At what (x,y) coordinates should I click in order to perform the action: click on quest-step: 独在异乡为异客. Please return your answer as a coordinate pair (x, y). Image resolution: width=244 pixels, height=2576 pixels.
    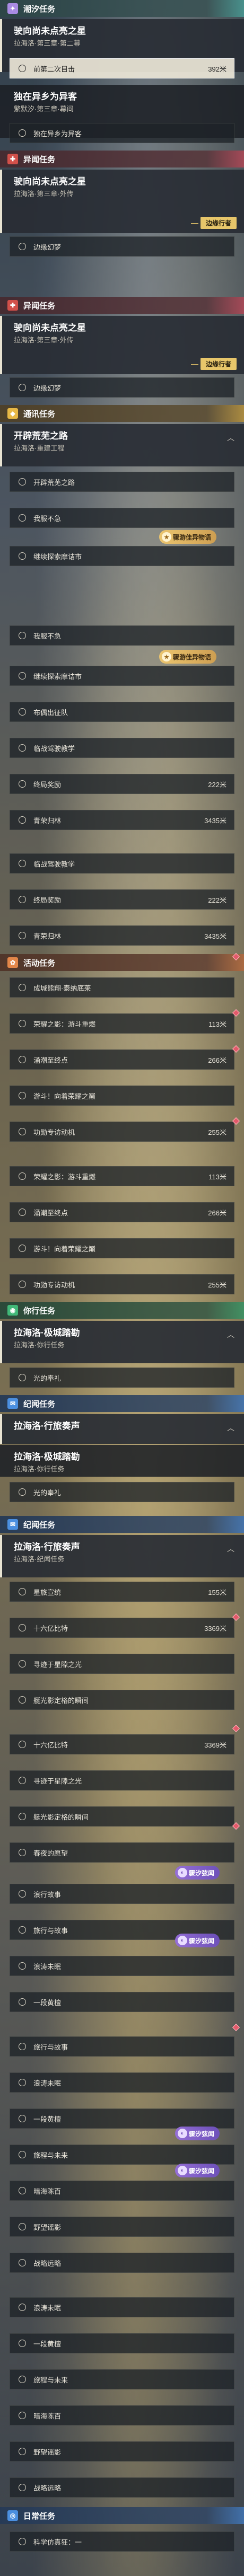
    Looking at the image, I should click on (122, 133).